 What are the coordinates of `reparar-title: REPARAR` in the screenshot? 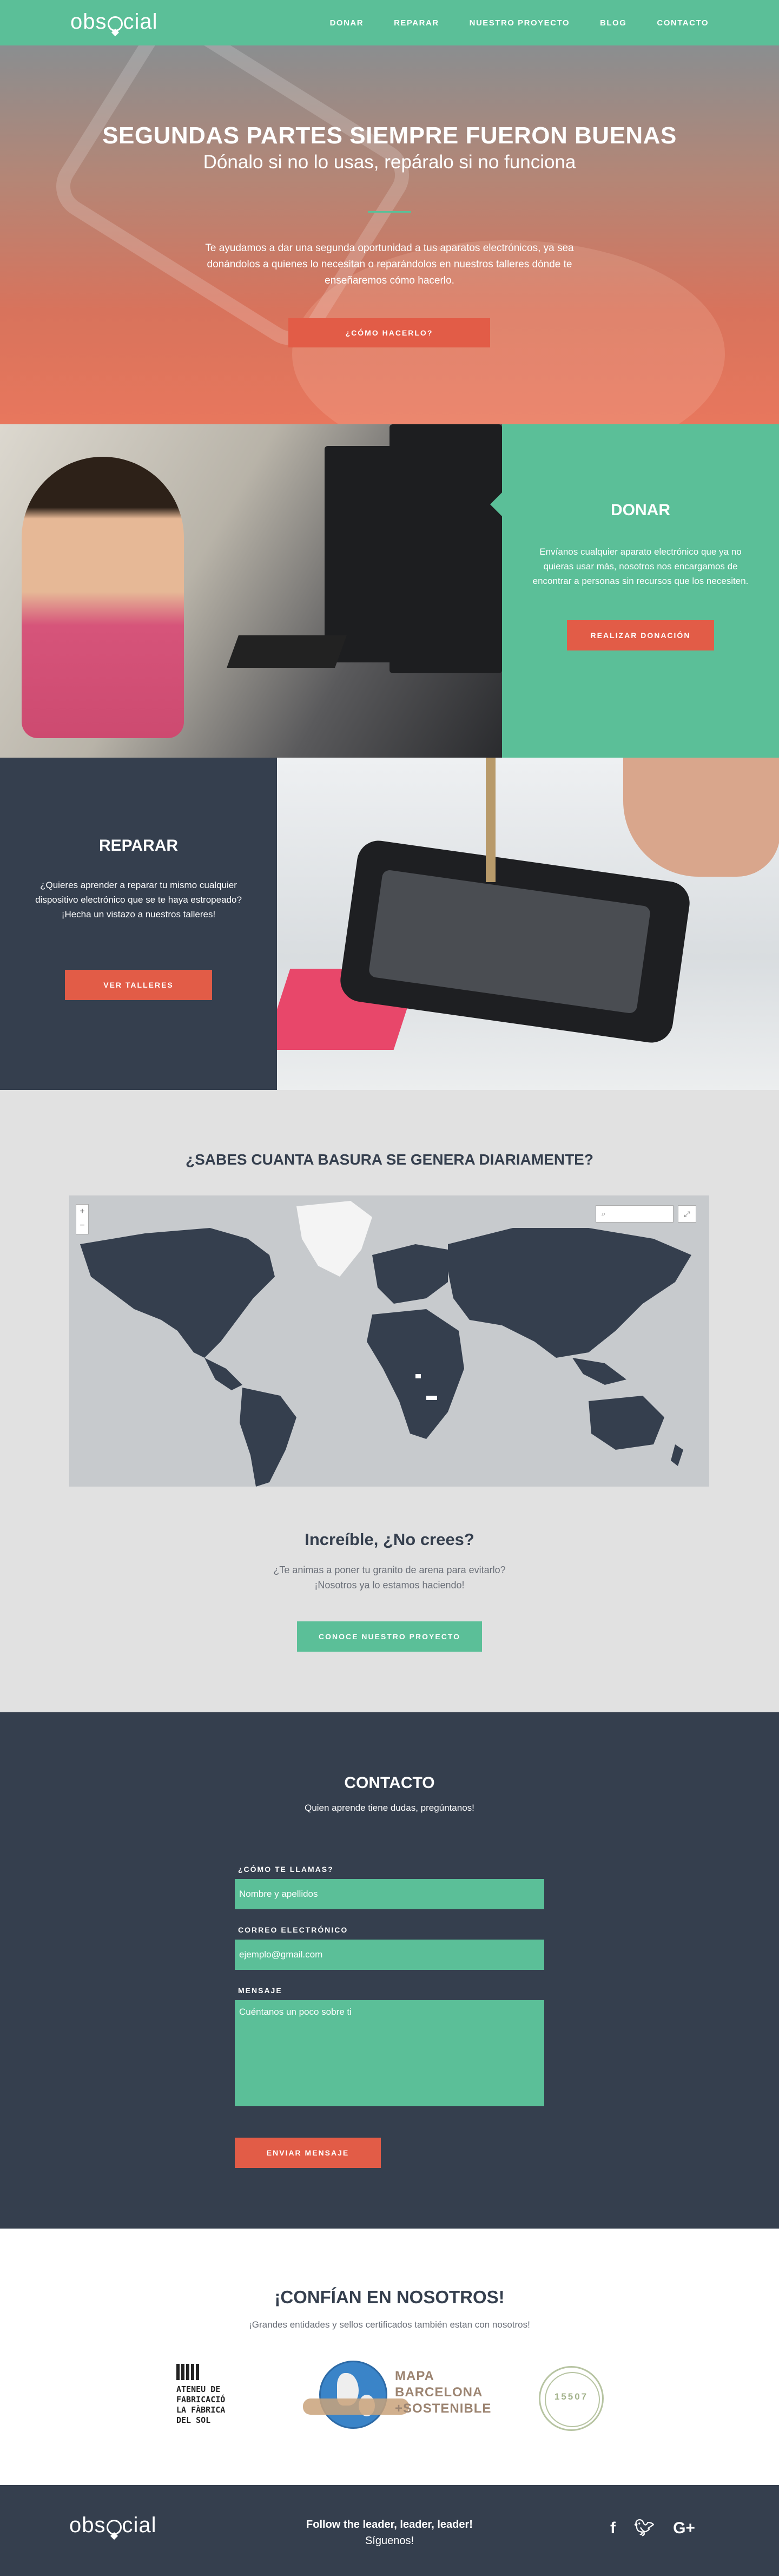 It's located at (138, 846).